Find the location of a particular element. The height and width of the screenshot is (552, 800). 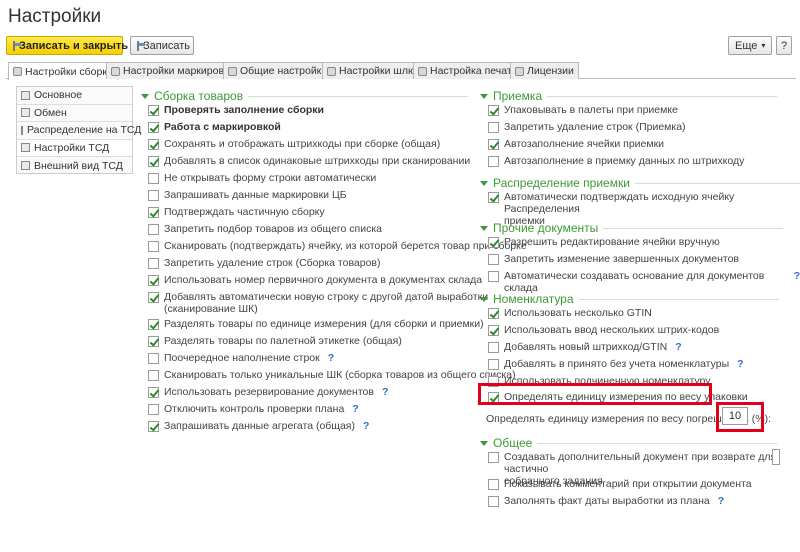

assembly-option-5: Запрашивать данные маркировки ЦБ is located at coordinates (247, 195).